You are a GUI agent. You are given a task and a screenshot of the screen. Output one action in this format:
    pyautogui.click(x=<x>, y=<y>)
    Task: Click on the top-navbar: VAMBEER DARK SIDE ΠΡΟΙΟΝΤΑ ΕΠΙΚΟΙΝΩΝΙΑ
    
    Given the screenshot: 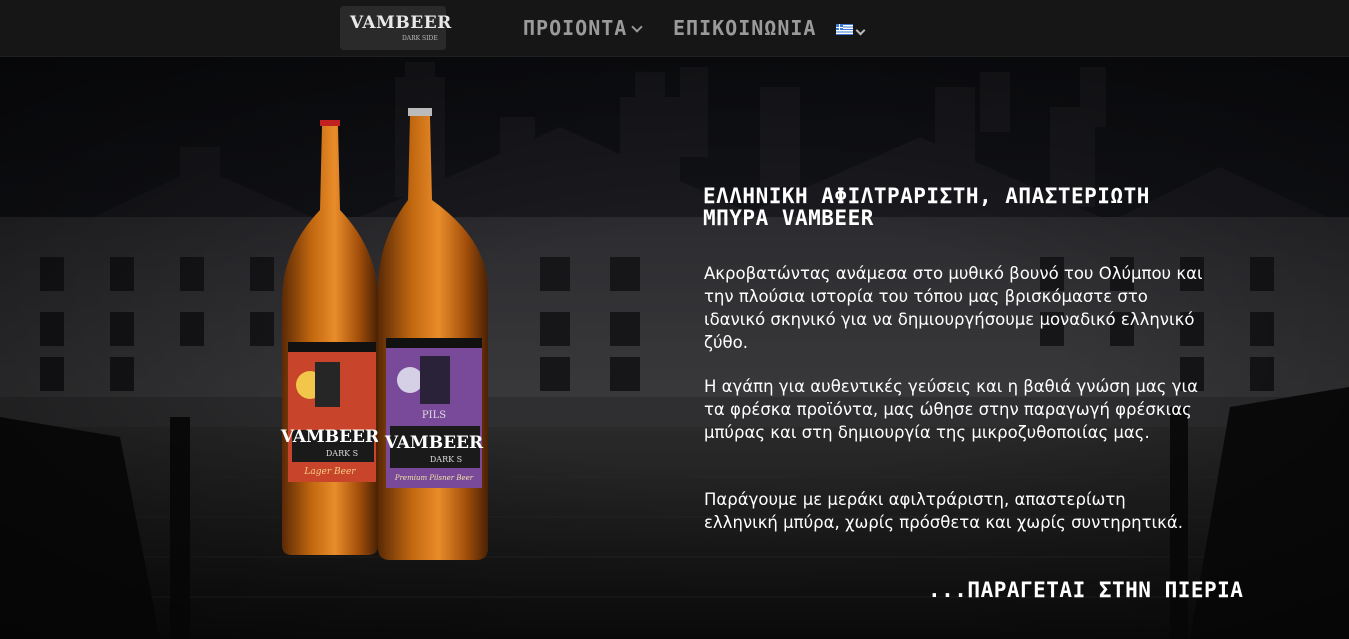 What is the action you would take?
    pyautogui.click(x=674, y=28)
    